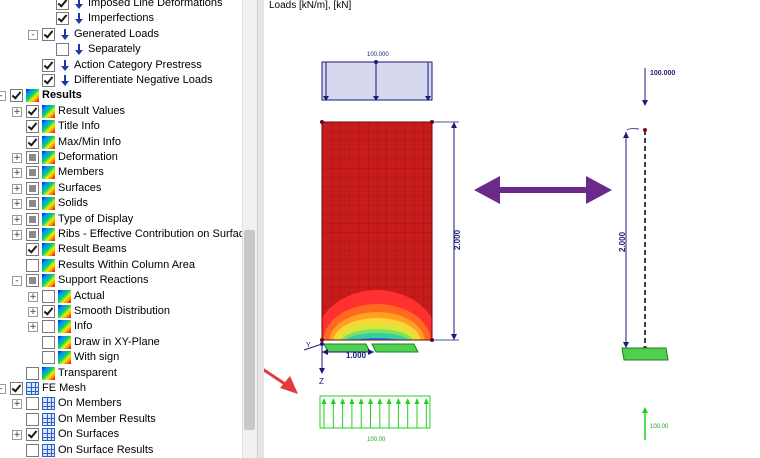 The width and height of the screenshot is (760, 458). I want to click on tree-item: - Generated Loads, so click(121, 34).